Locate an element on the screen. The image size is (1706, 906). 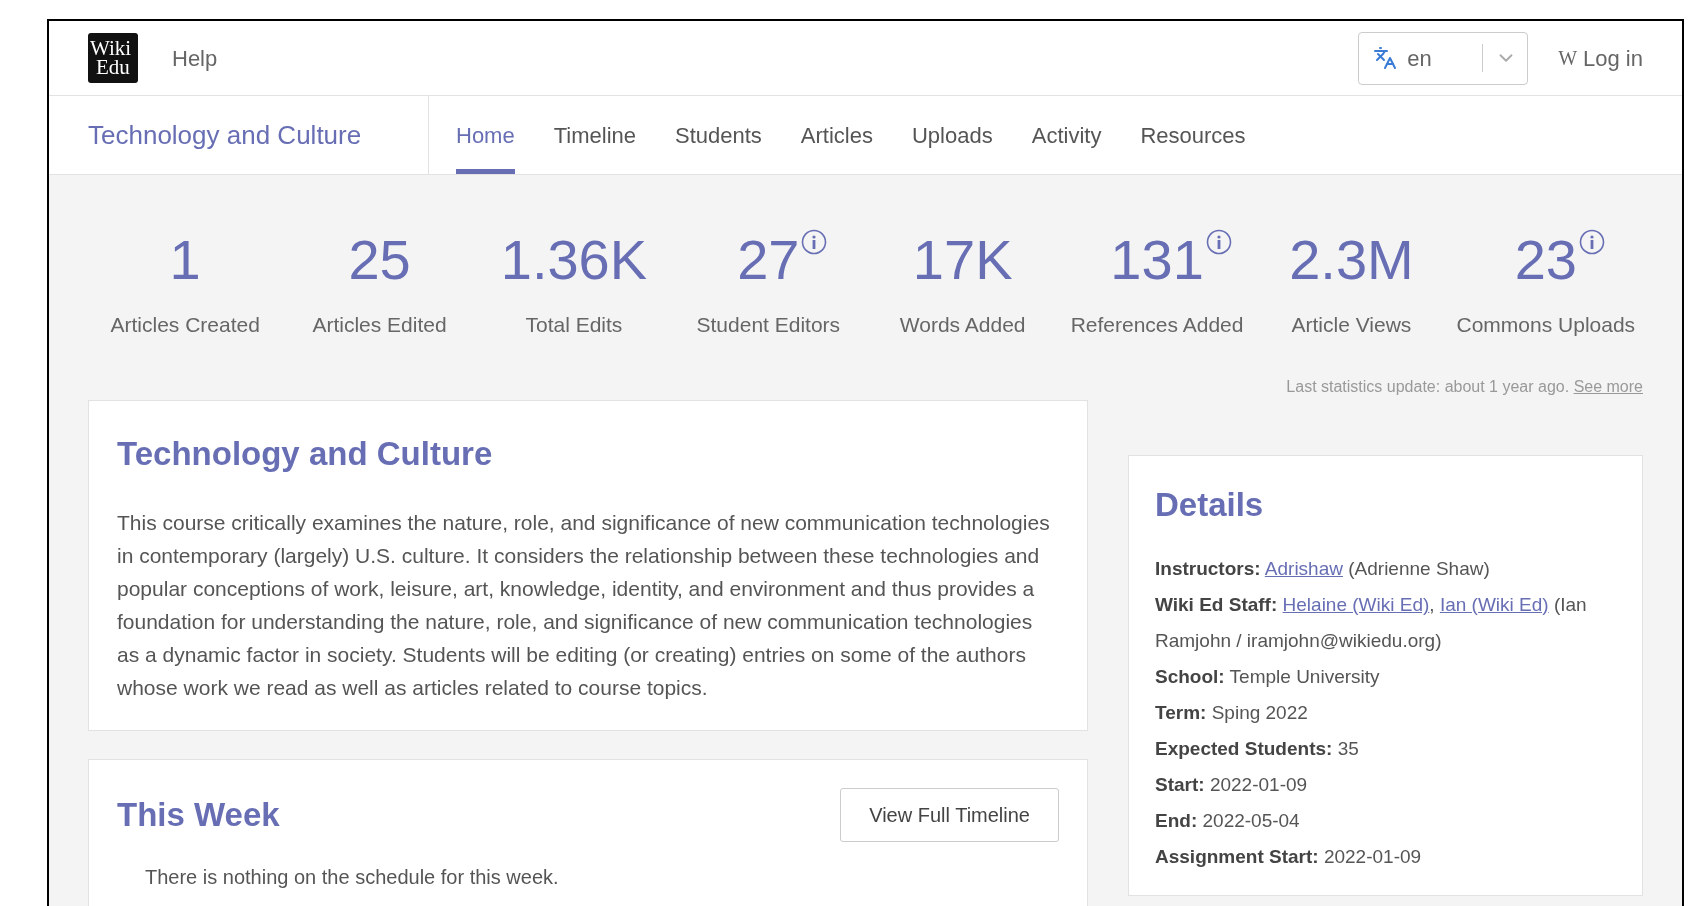
stat-label: Articles Edited is located at coordinates (379, 325).